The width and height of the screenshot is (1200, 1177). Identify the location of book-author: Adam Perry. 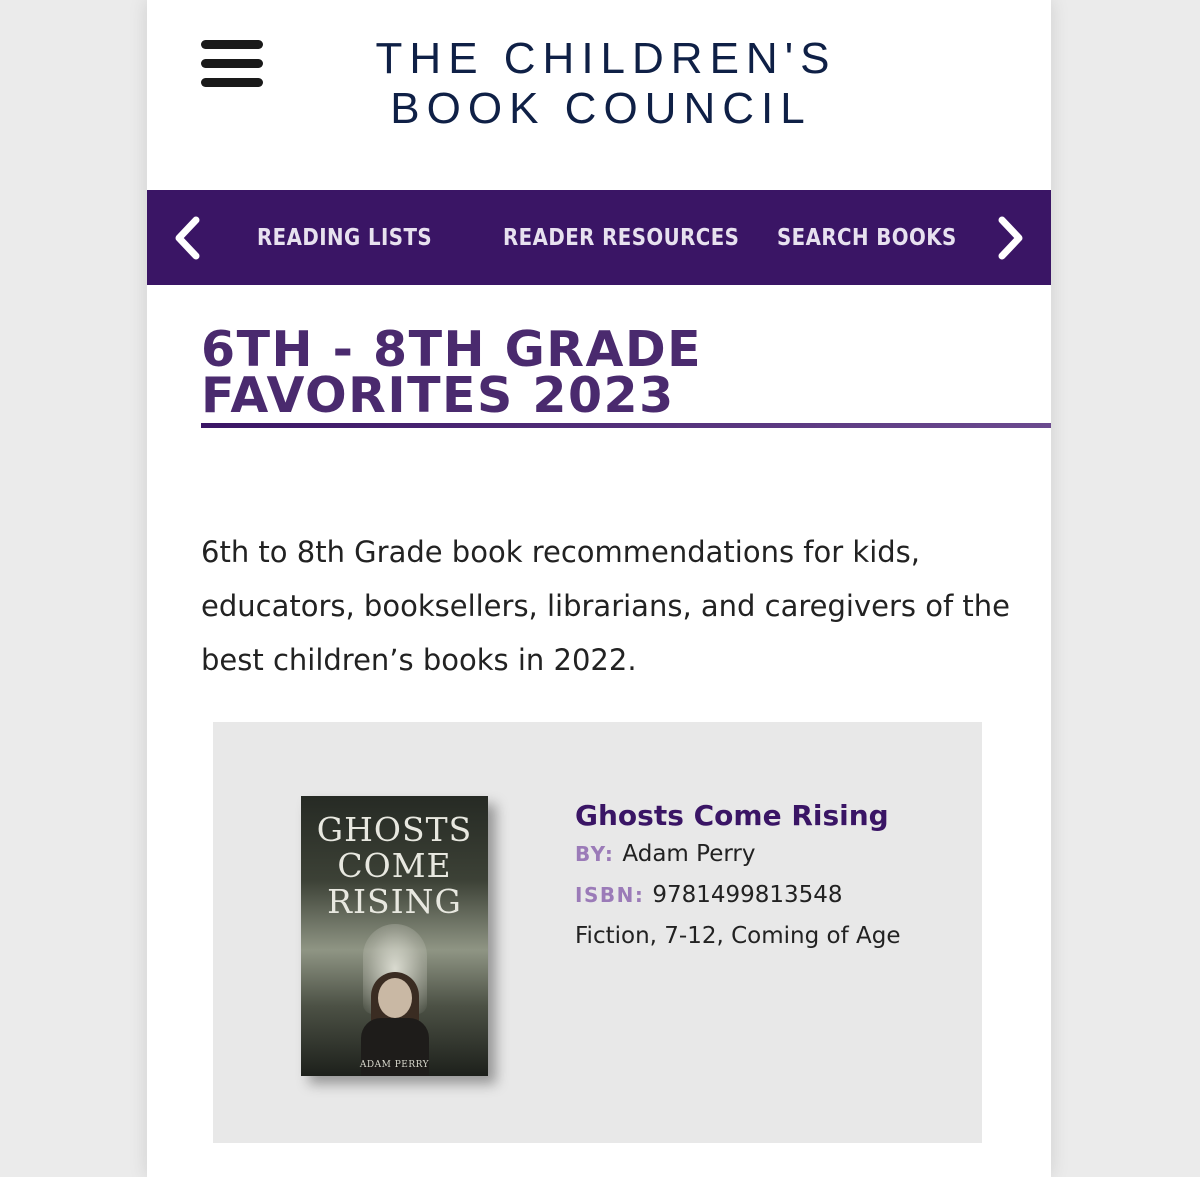
(689, 854).